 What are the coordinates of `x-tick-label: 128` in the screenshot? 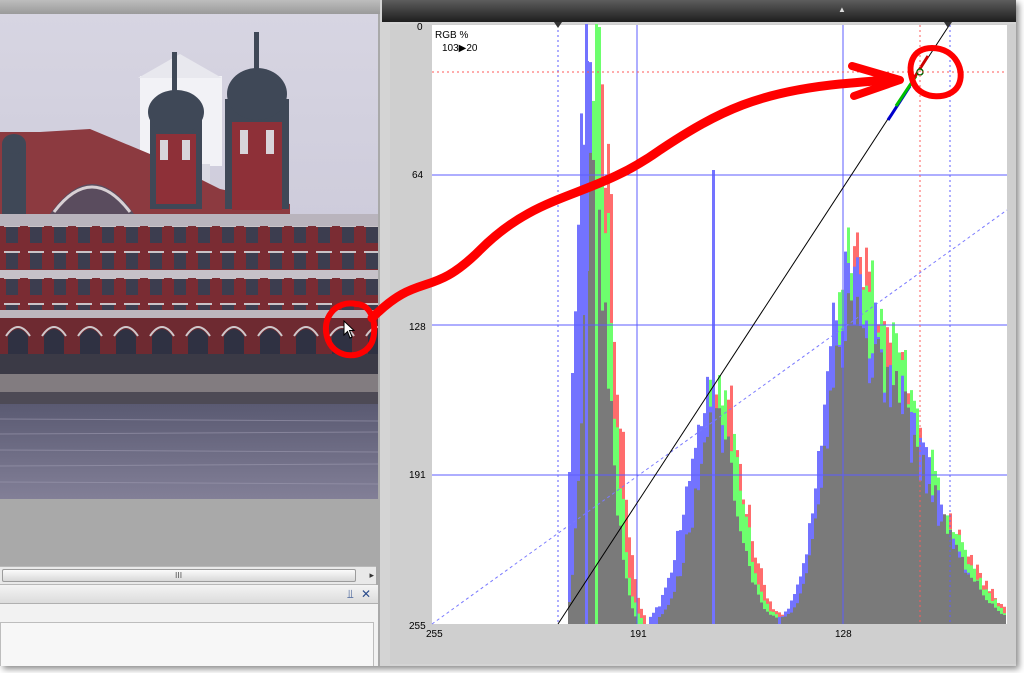 It's located at (843, 634).